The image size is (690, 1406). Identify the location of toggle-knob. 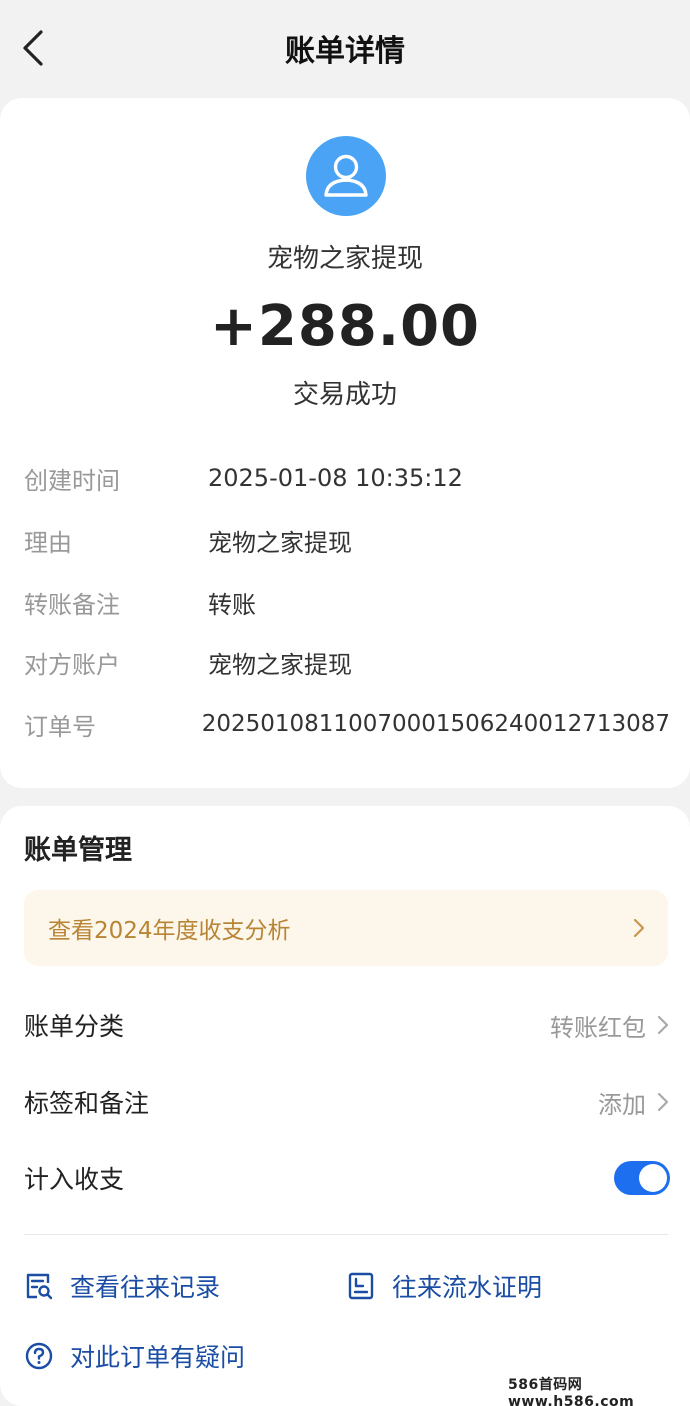
(653, 1178).